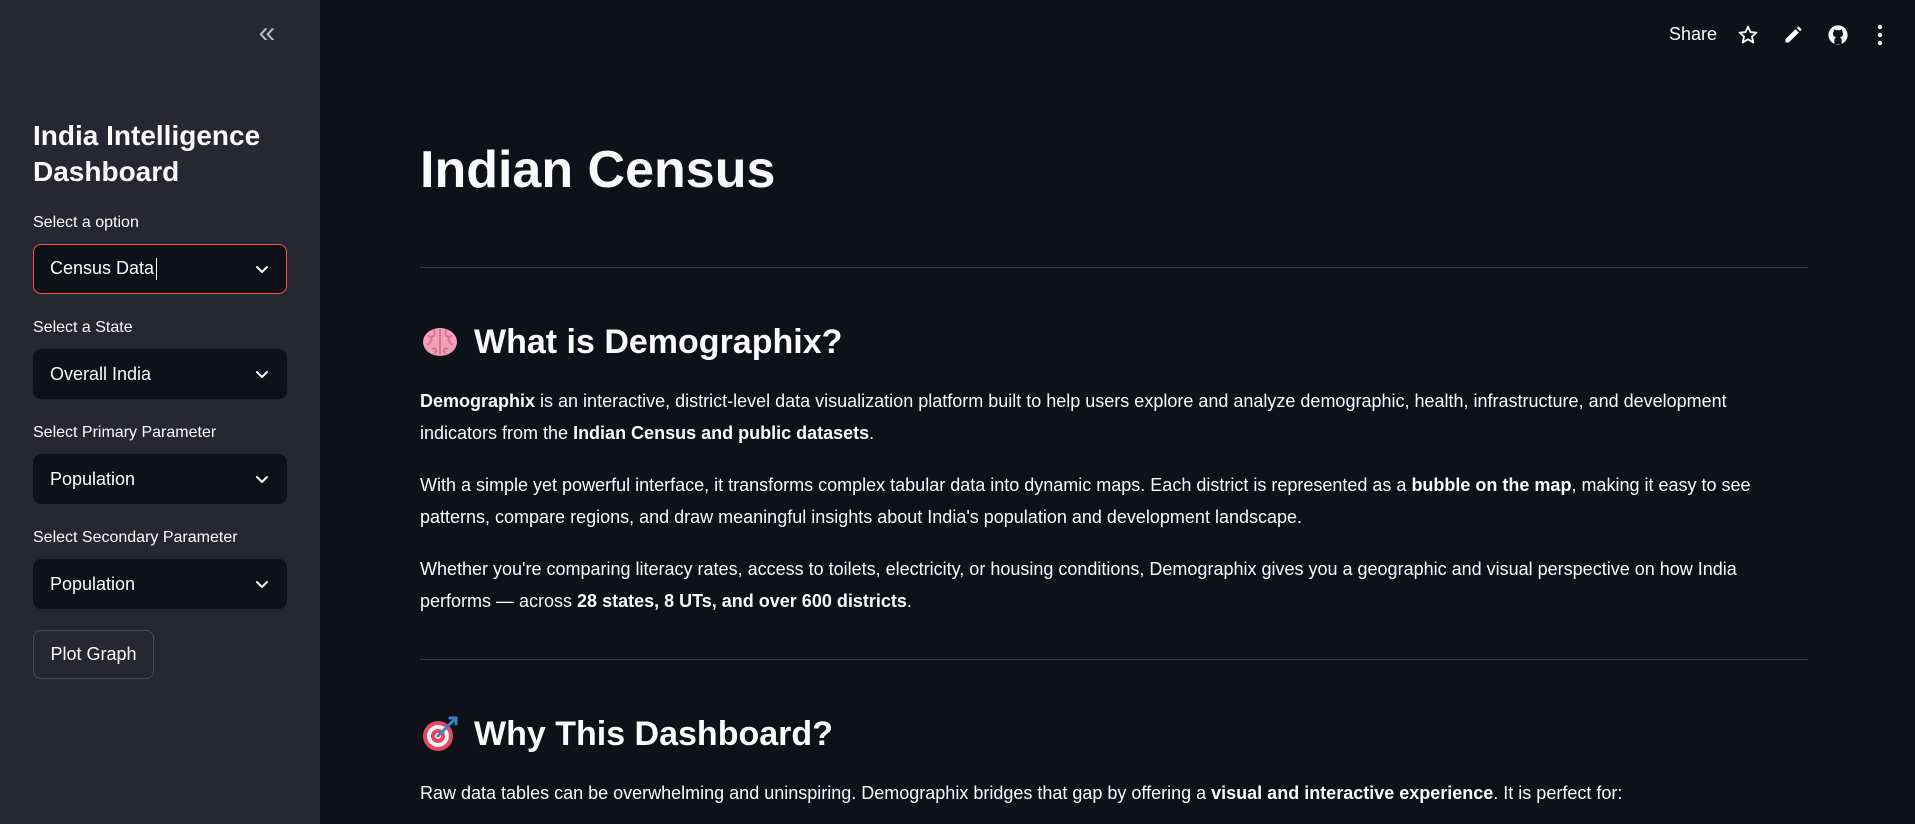  I want to click on more-vertical-icon, so click(1880, 35).